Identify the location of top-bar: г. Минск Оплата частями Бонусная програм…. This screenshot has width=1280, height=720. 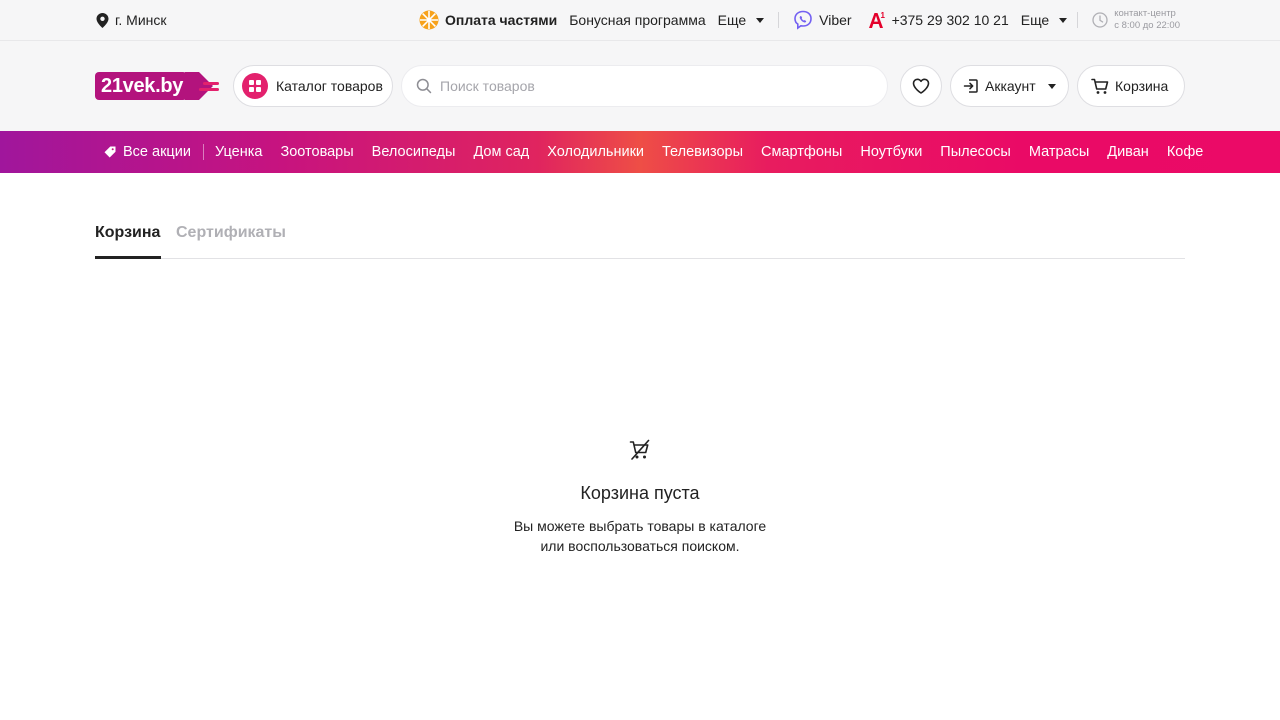
(640, 20).